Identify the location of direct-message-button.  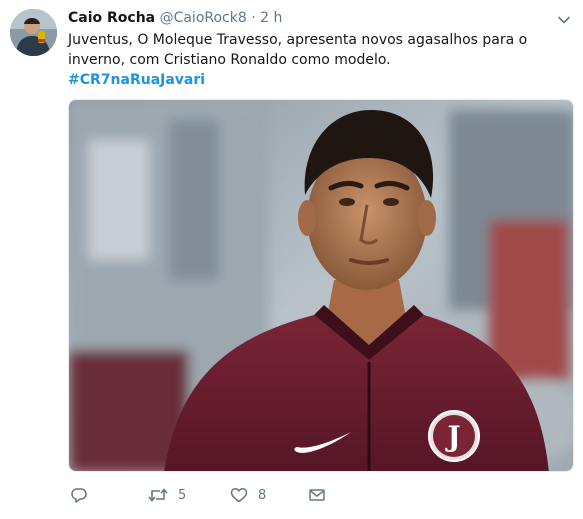
(317, 495).